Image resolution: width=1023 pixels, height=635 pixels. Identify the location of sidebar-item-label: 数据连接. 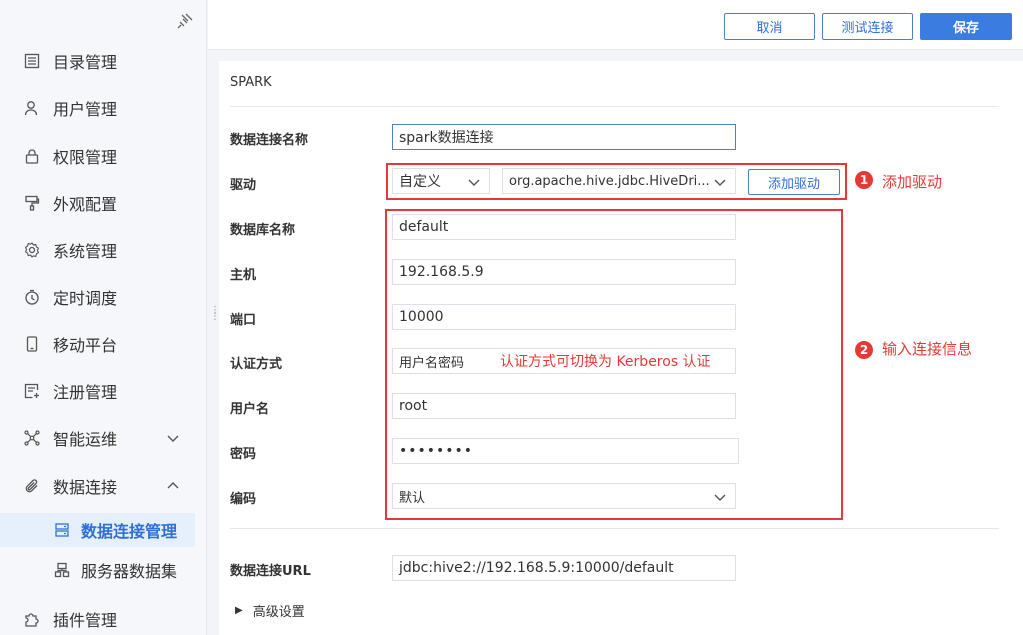
(85, 487).